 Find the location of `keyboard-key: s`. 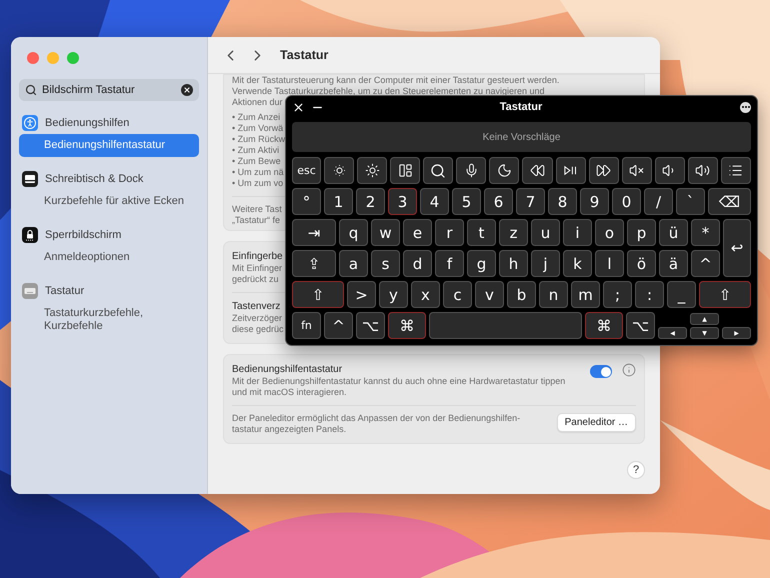

keyboard-key: s is located at coordinates (385, 263).